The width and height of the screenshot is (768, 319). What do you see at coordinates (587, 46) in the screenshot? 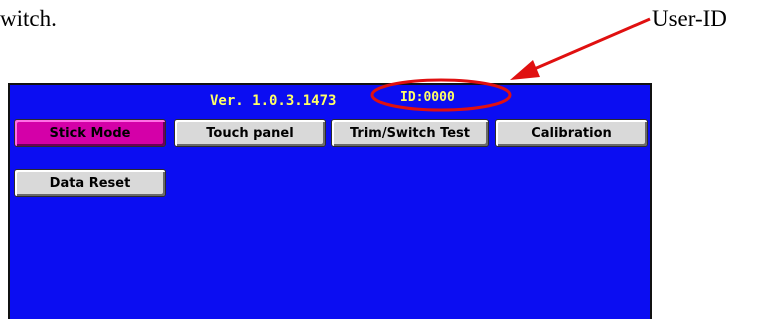
I see `annotation-arrow-line` at bounding box center [587, 46].